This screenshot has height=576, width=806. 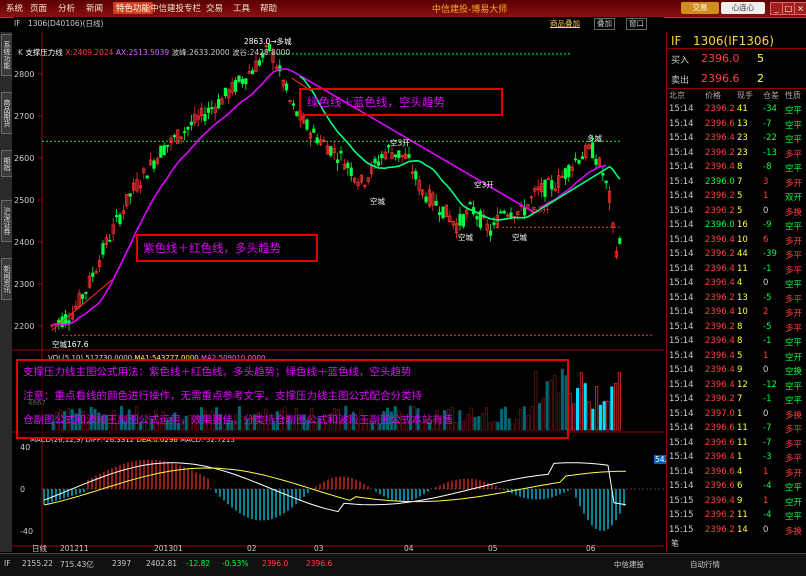 What do you see at coordinates (740, 471) in the screenshot?
I see `tick-cell-vol: 4` at bounding box center [740, 471].